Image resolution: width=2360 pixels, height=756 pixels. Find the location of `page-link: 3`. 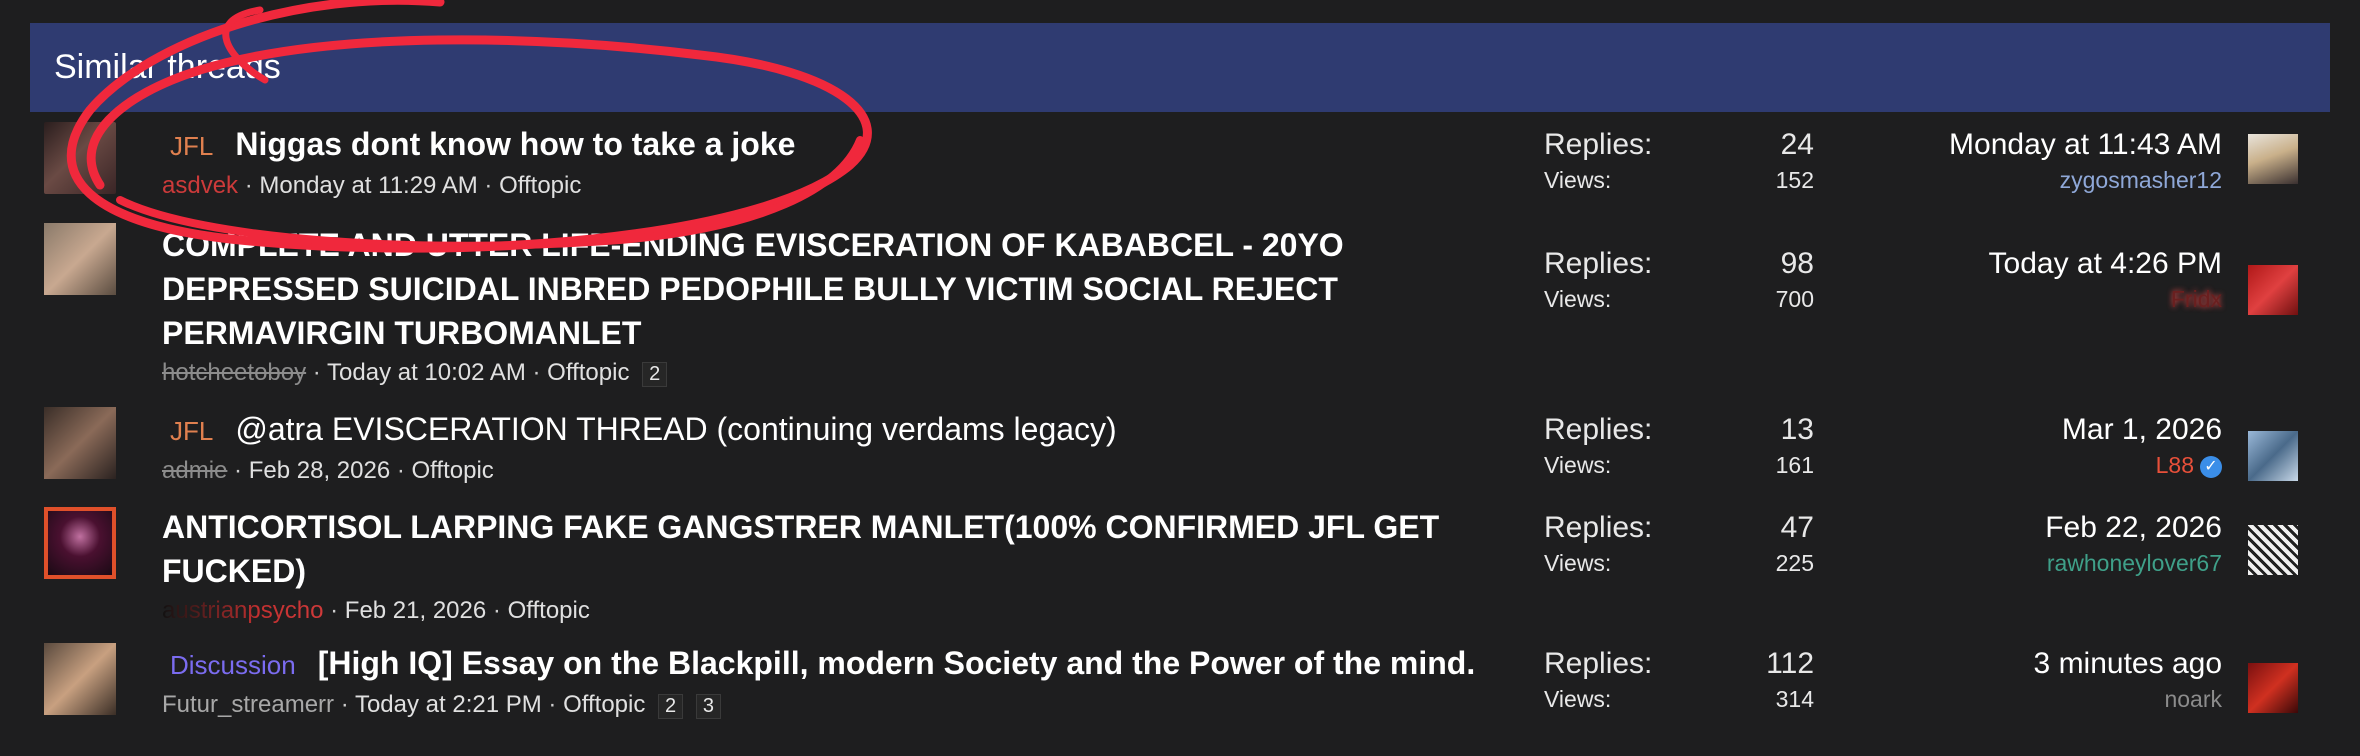

page-link: 3 is located at coordinates (708, 706).